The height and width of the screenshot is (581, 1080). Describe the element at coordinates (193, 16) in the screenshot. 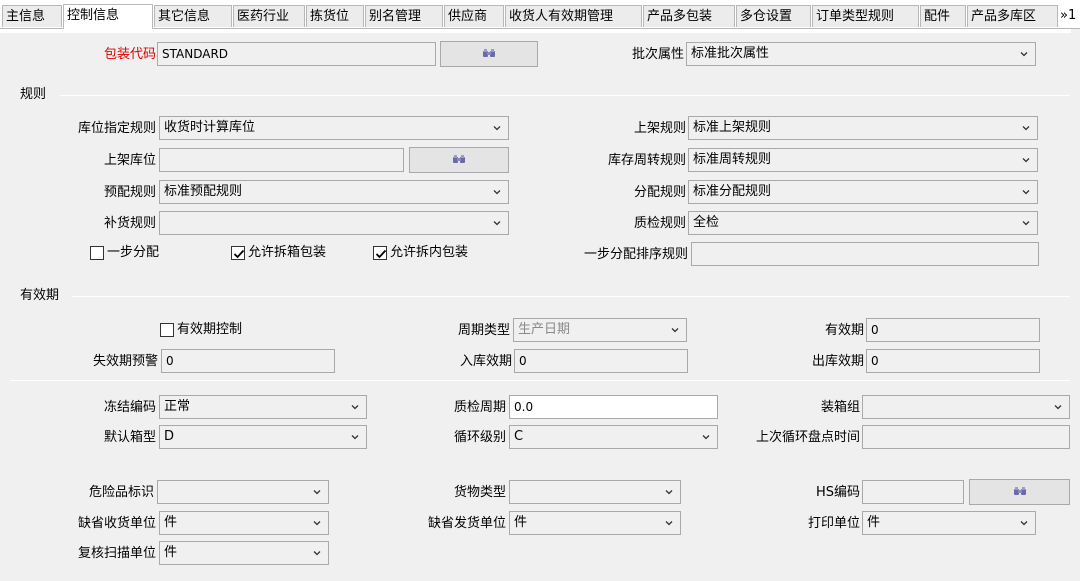

I see `tab-other-info: 其它信息` at that location.